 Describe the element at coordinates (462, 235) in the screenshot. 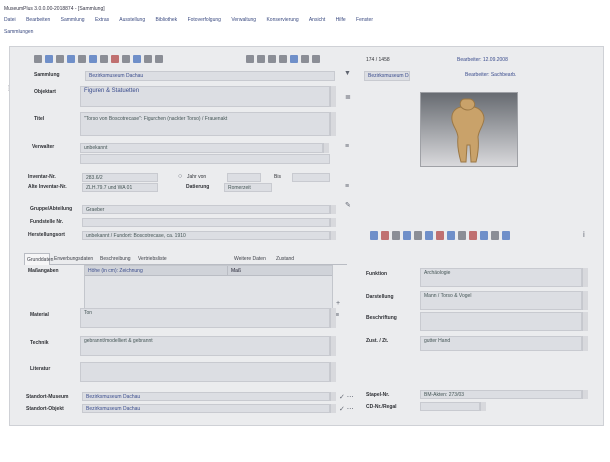

I see `image-rotate-icon` at that location.